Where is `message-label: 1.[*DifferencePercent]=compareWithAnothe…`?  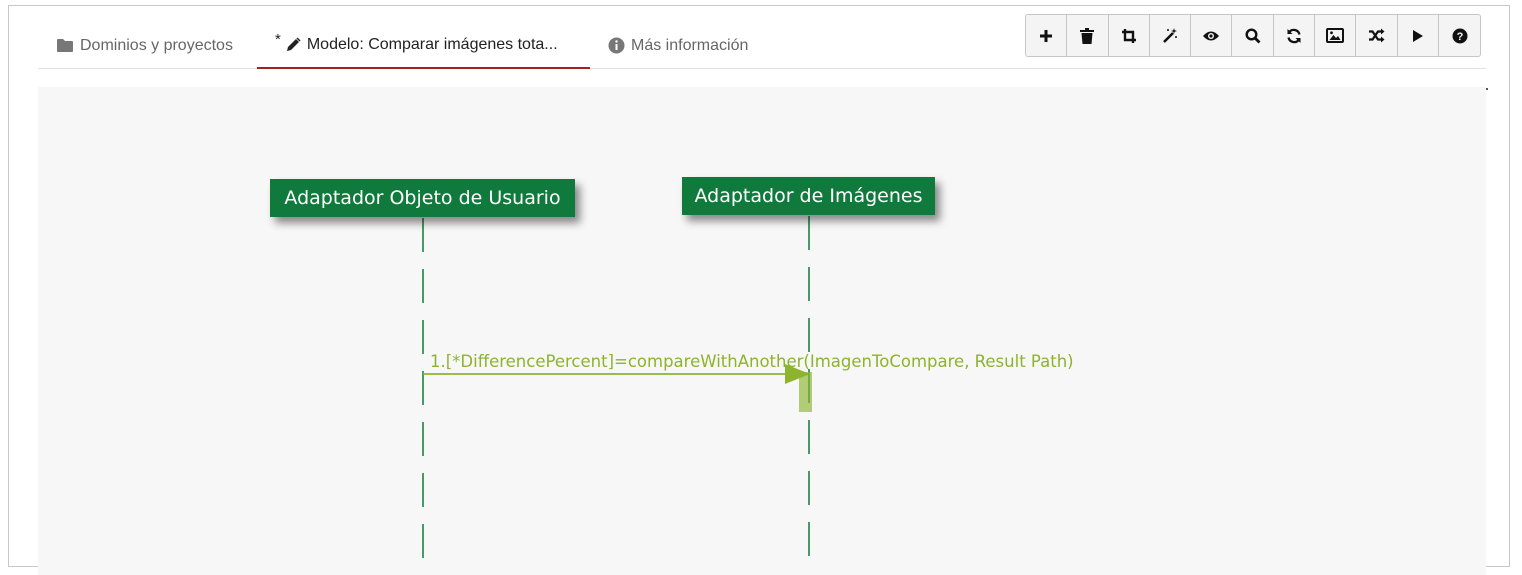
message-label: 1.[*DifferencePercent]=compareWithAnothe… is located at coordinates (752, 361).